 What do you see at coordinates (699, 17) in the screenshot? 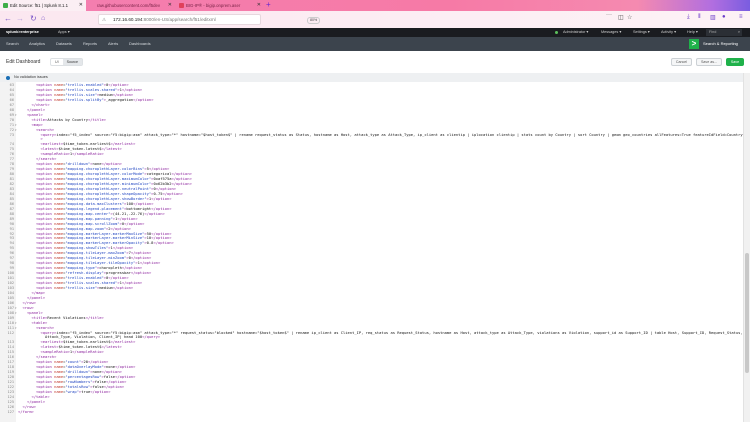
I see `library-icon: ⫴` at bounding box center [699, 17].